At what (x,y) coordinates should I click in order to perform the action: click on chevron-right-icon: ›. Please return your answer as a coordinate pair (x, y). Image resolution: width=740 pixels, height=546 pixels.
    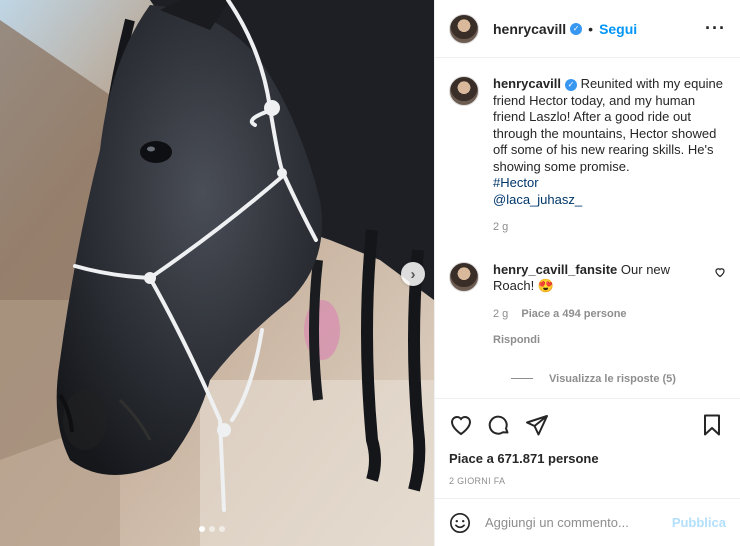
    Looking at the image, I should click on (413, 274).